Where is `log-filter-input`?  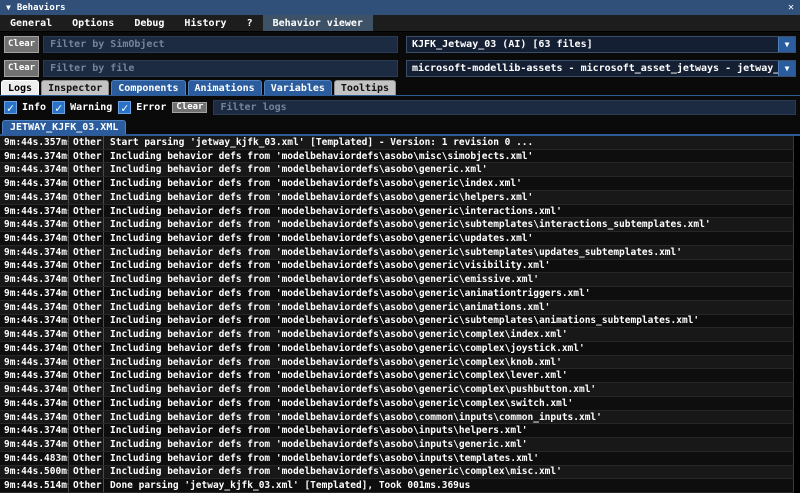
log-filter-input is located at coordinates (504, 107).